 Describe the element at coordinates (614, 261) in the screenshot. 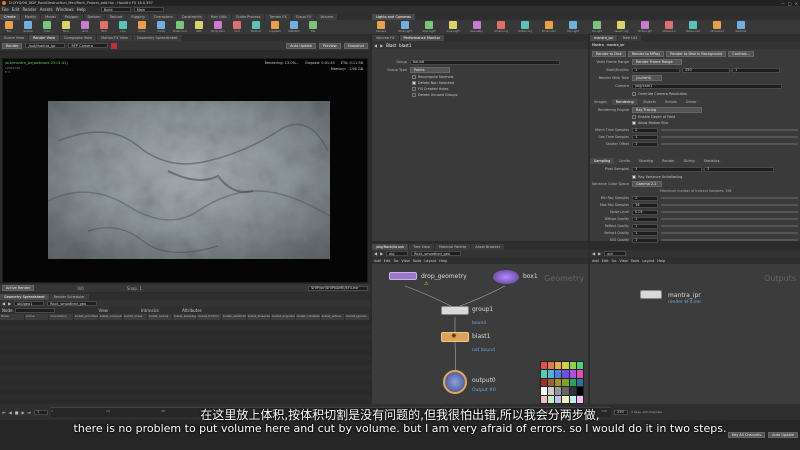

I see `net-menu-go: Go` at that location.